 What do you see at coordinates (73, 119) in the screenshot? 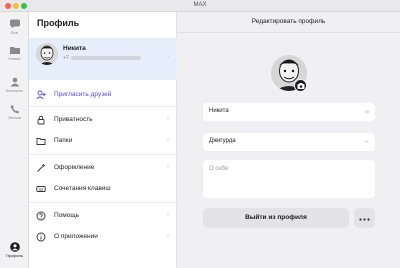
I see `menu-item-label: Приватность` at bounding box center [73, 119].